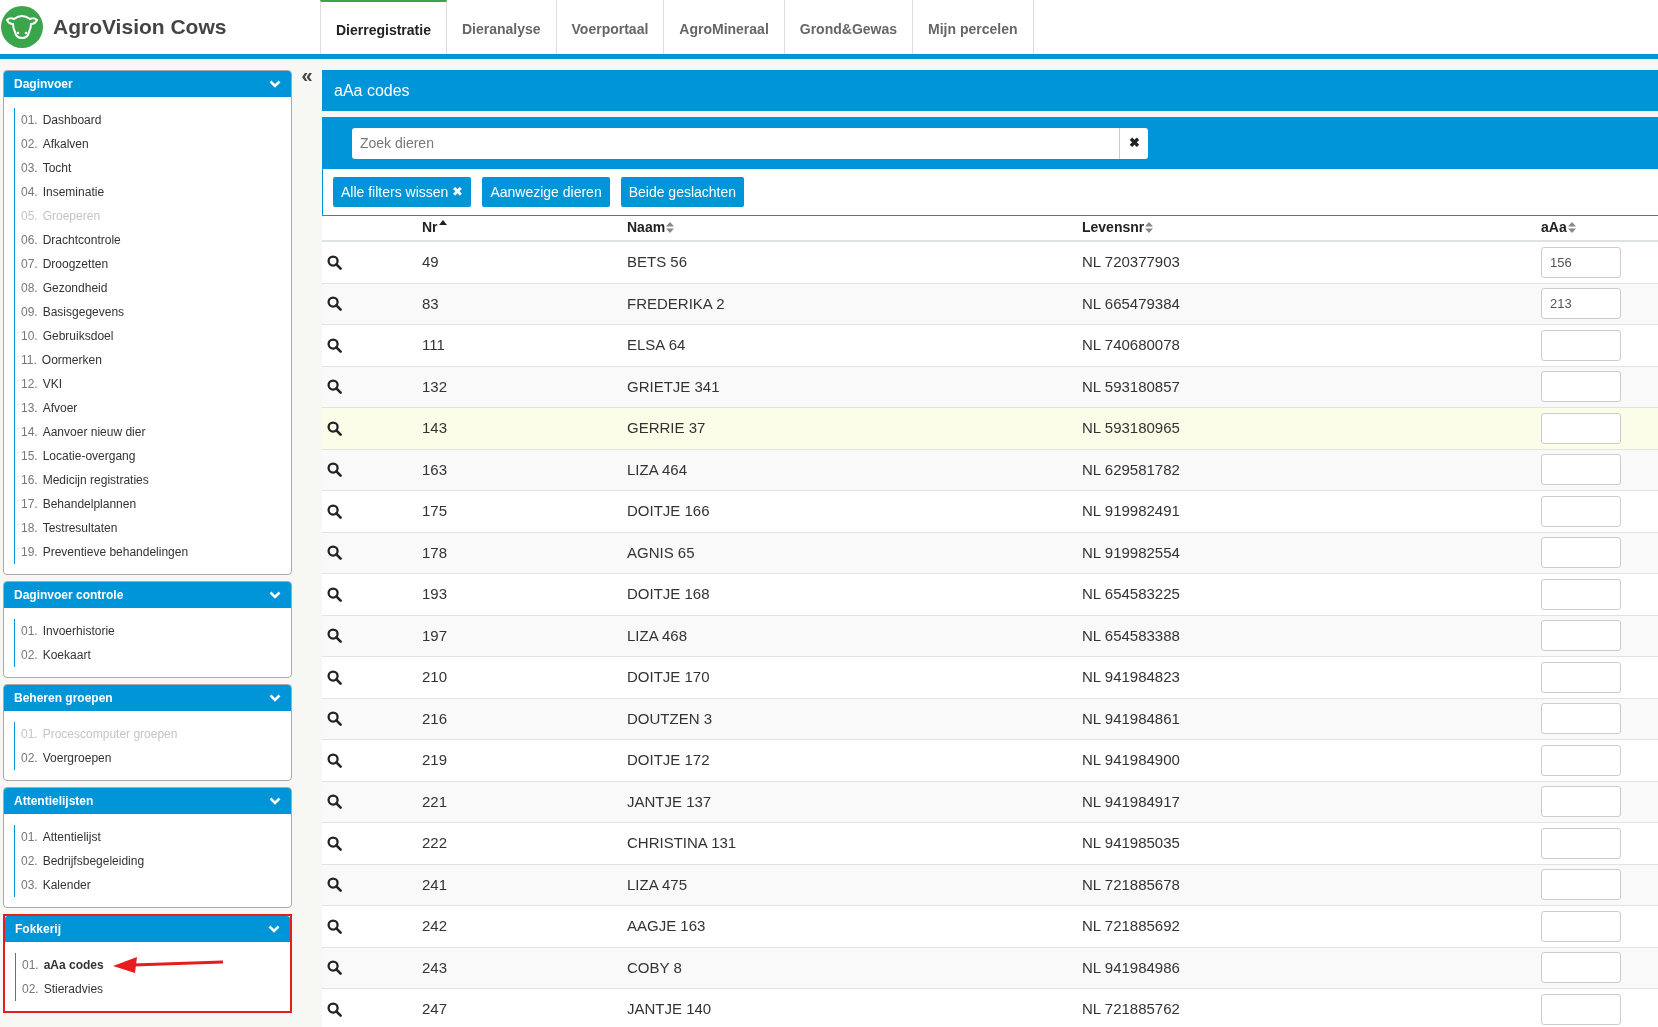 This screenshot has width=1658, height=1027. Describe the element at coordinates (435, 635) in the screenshot. I see `table-cell-text: 197` at that location.